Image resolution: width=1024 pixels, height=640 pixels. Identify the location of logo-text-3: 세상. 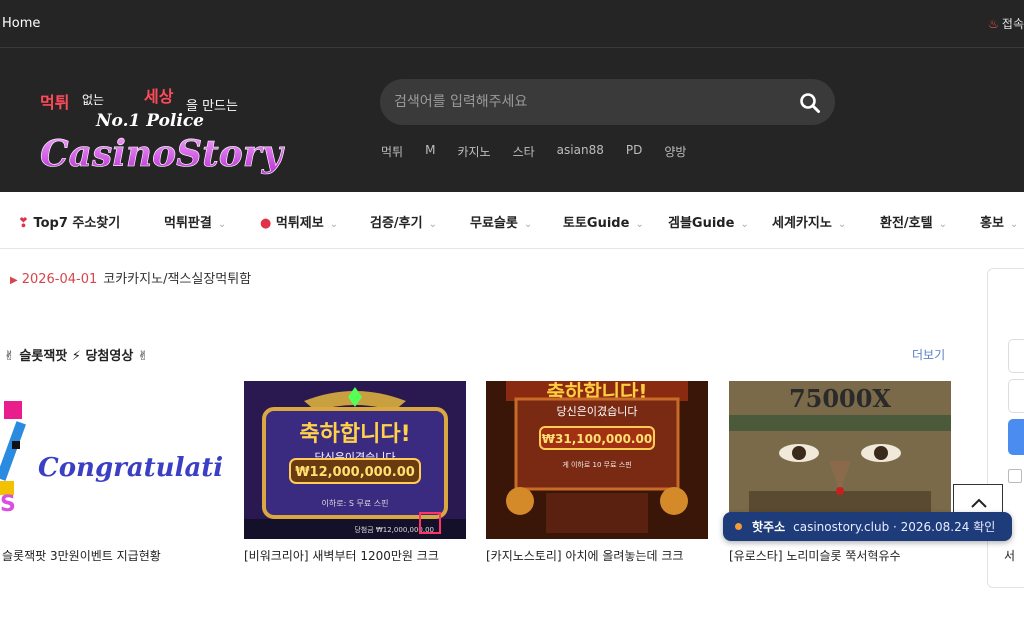
(159, 97).